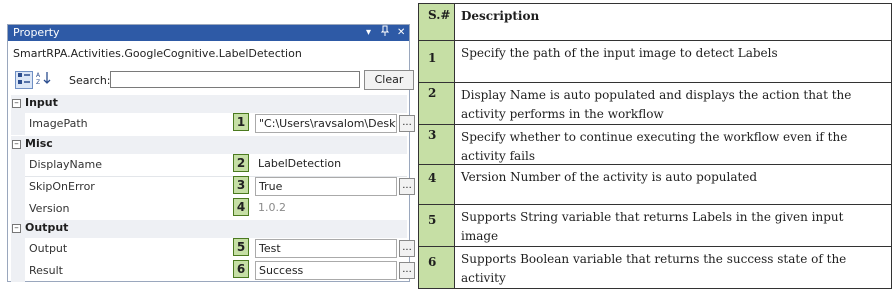 This screenshot has height=290, width=893. I want to click on category-label: Input, so click(41, 102).